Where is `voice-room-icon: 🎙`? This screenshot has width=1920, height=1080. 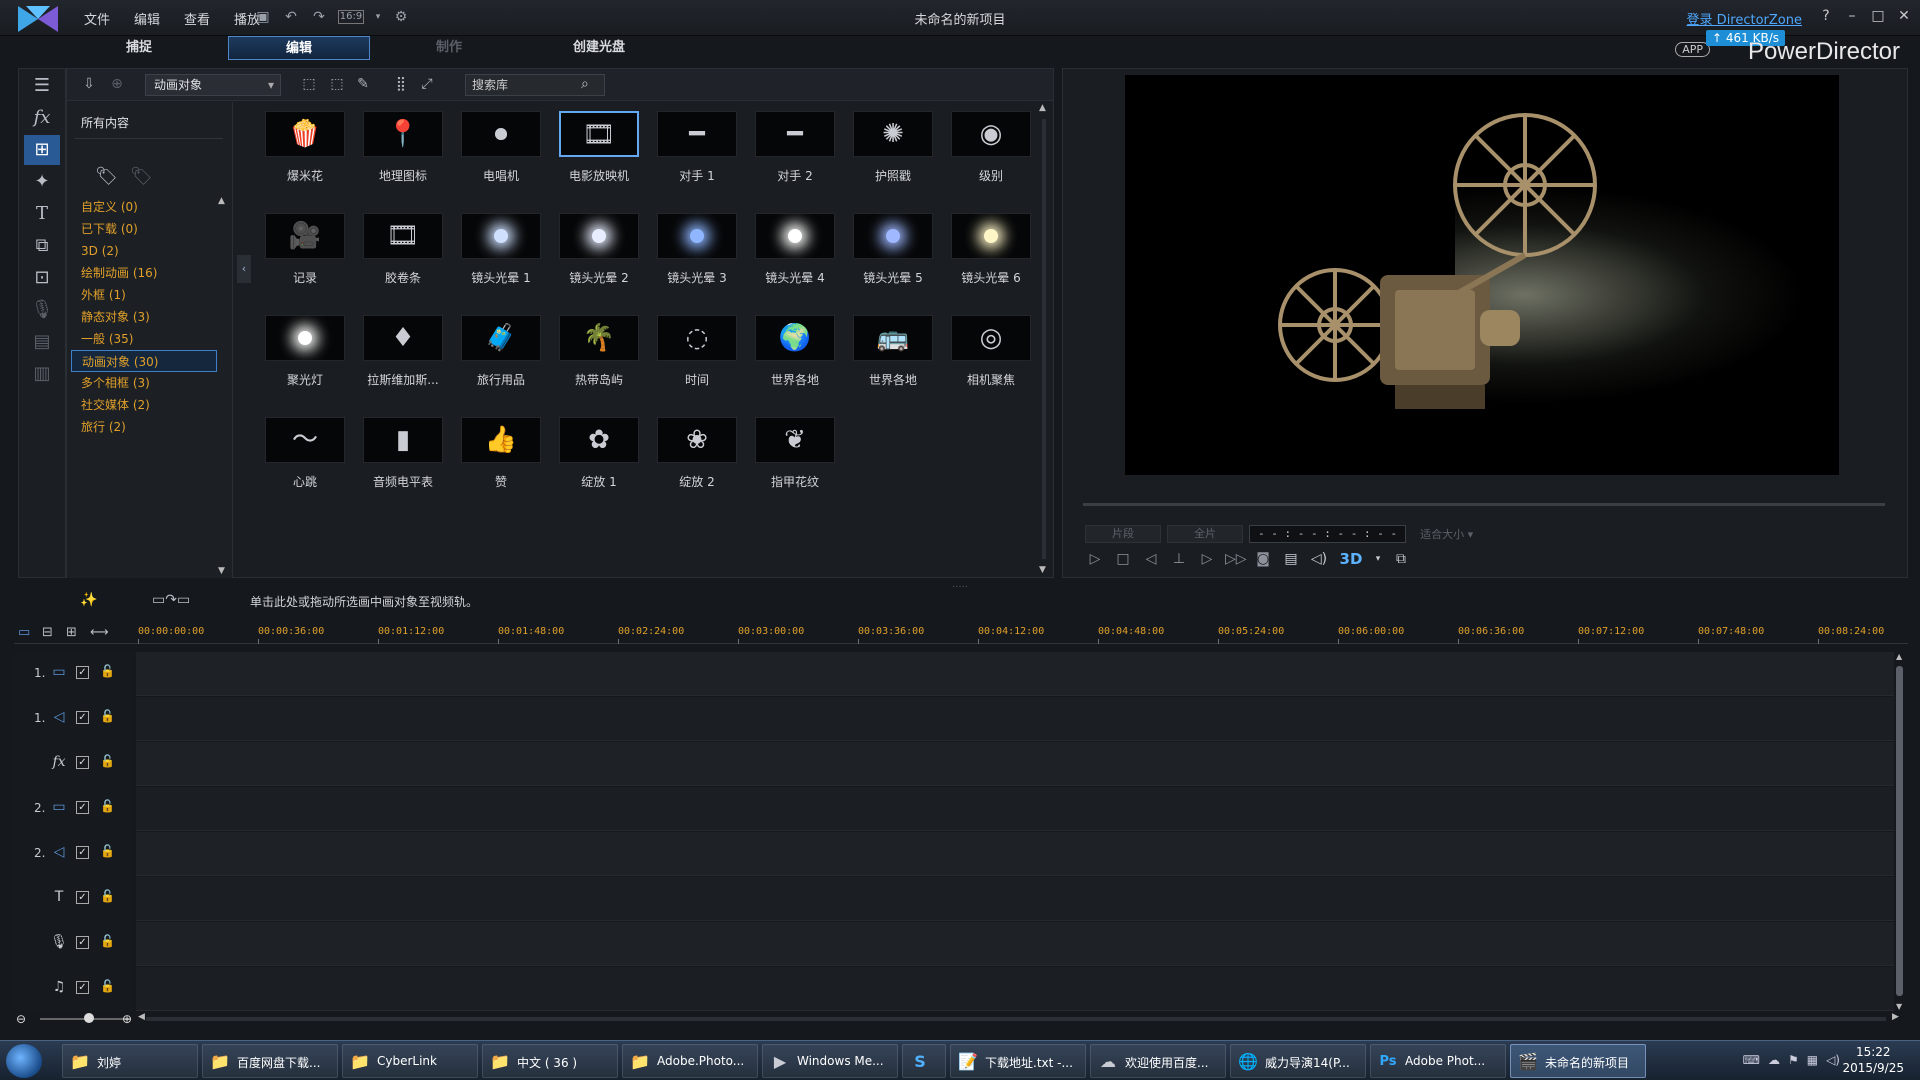
voice-room-icon: 🎙 is located at coordinates (42, 310).